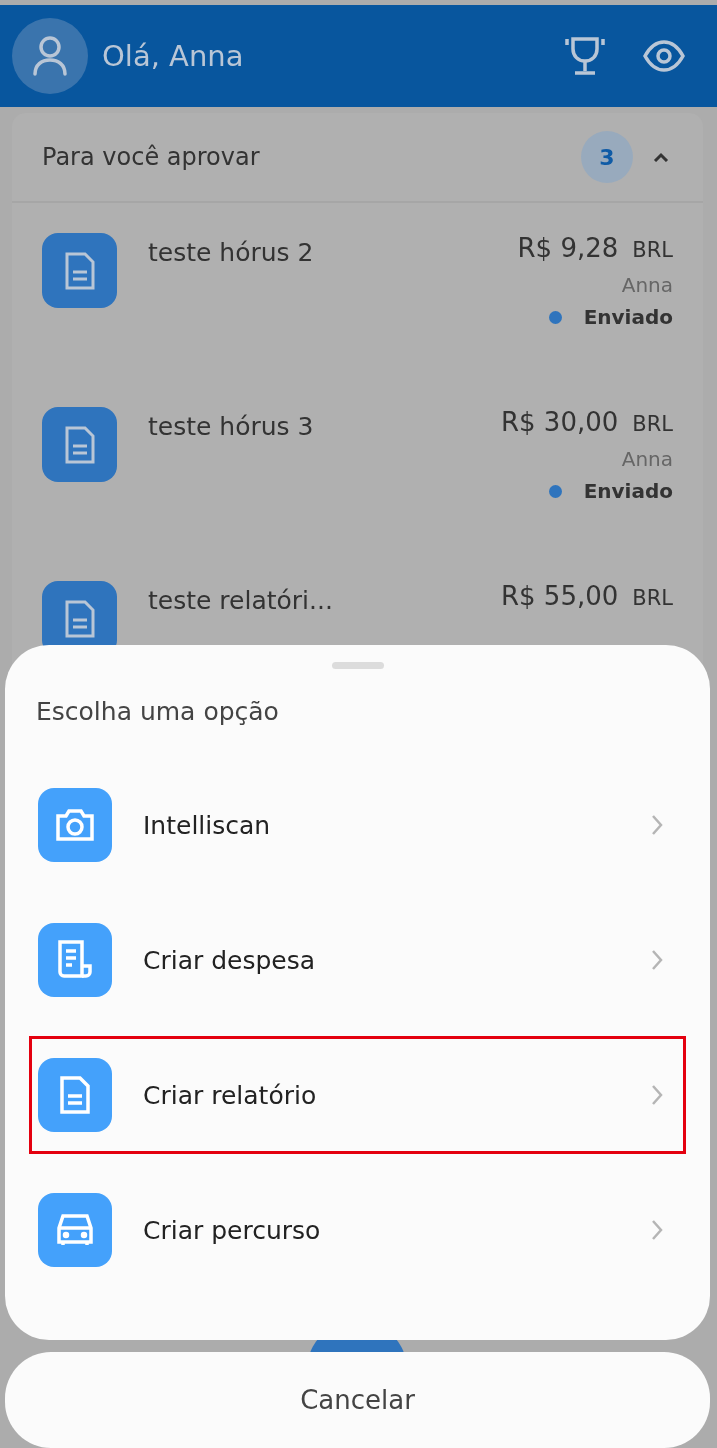 The height and width of the screenshot is (1448, 717). What do you see at coordinates (333, 252) in the screenshot?
I see `report-title: teste hórus 2` at bounding box center [333, 252].